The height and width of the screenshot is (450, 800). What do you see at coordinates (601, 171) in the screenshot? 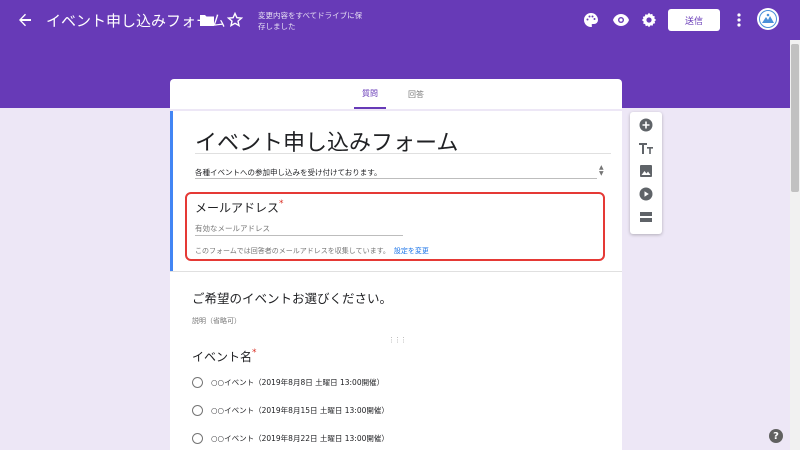
I see `textarea-resize-icon: ▲ ▼` at bounding box center [601, 171].